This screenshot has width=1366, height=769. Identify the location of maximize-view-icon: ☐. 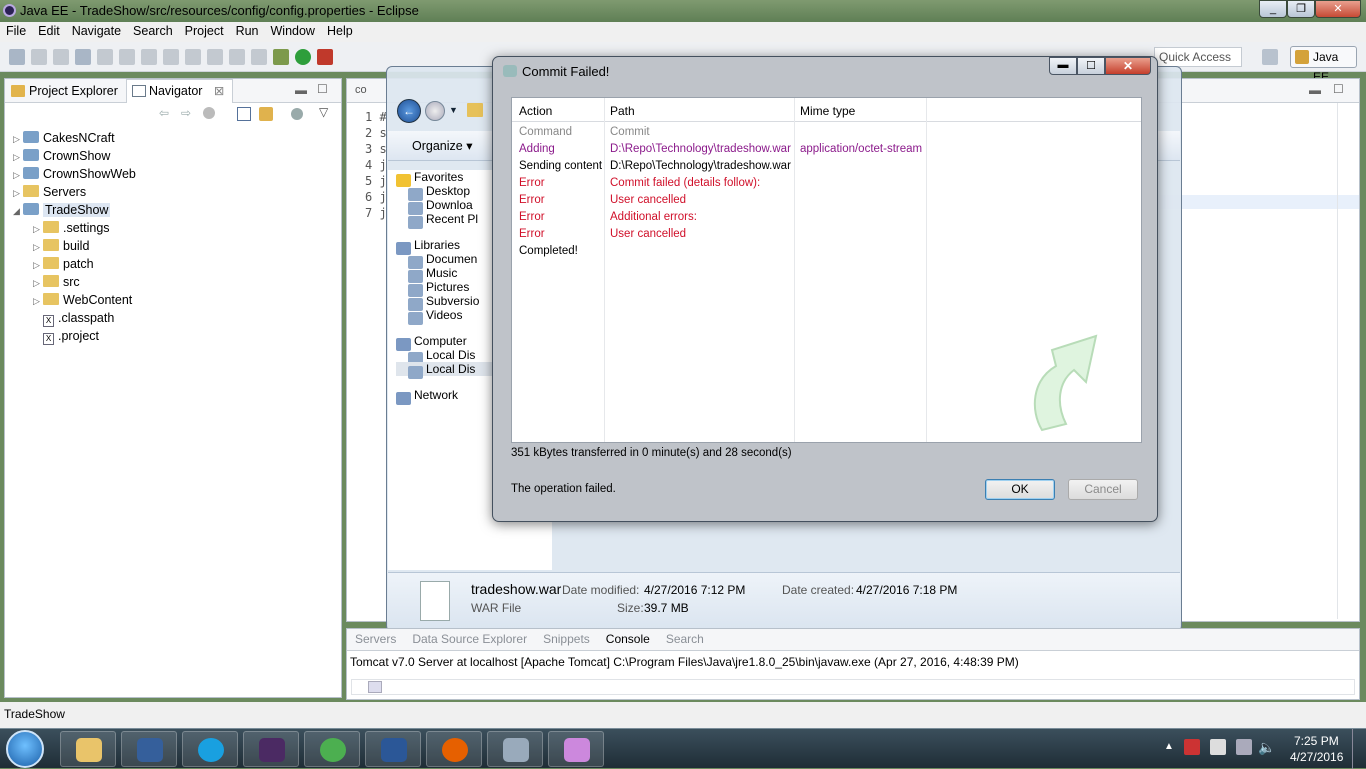
(322, 89).